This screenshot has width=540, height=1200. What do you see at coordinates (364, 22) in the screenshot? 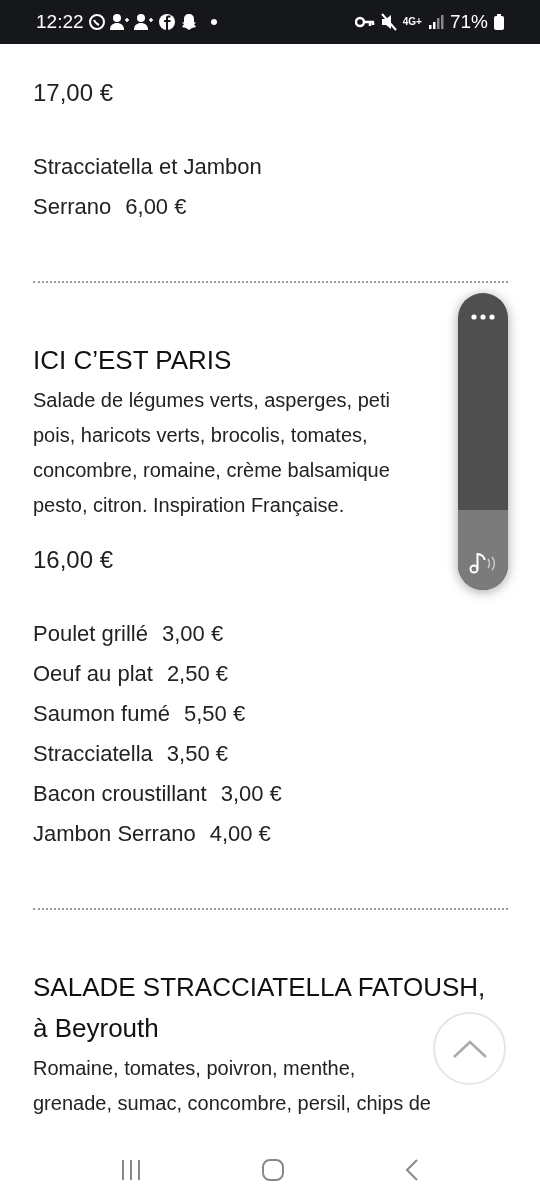
I see `key-icon` at bounding box center [364, 22].